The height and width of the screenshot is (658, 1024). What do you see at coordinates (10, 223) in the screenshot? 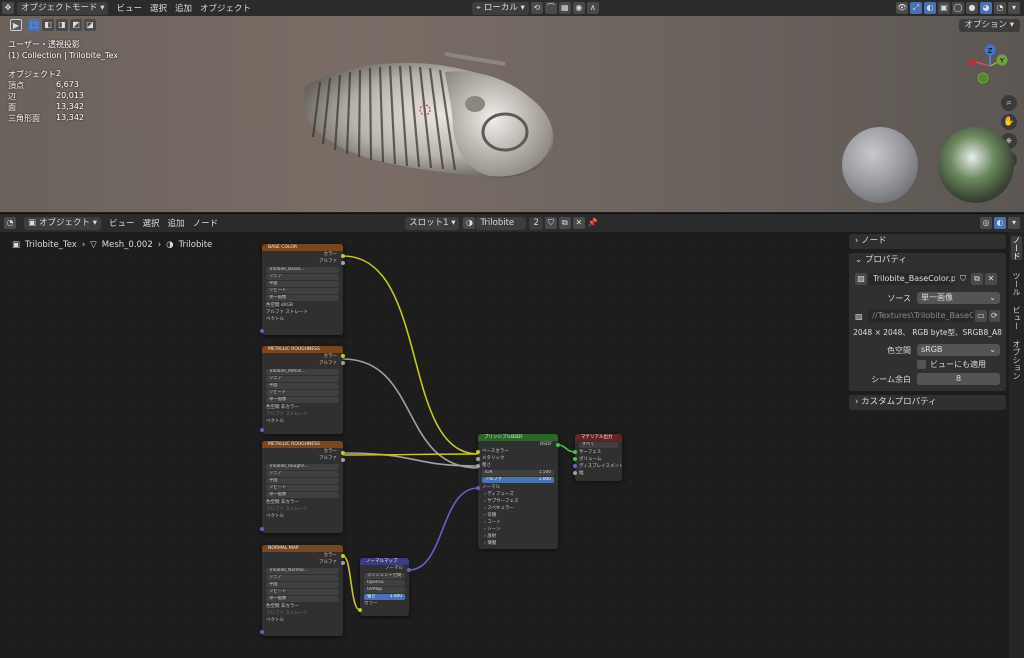
I see `editor-type-icon: ◔` at bounding box center [10, 223].